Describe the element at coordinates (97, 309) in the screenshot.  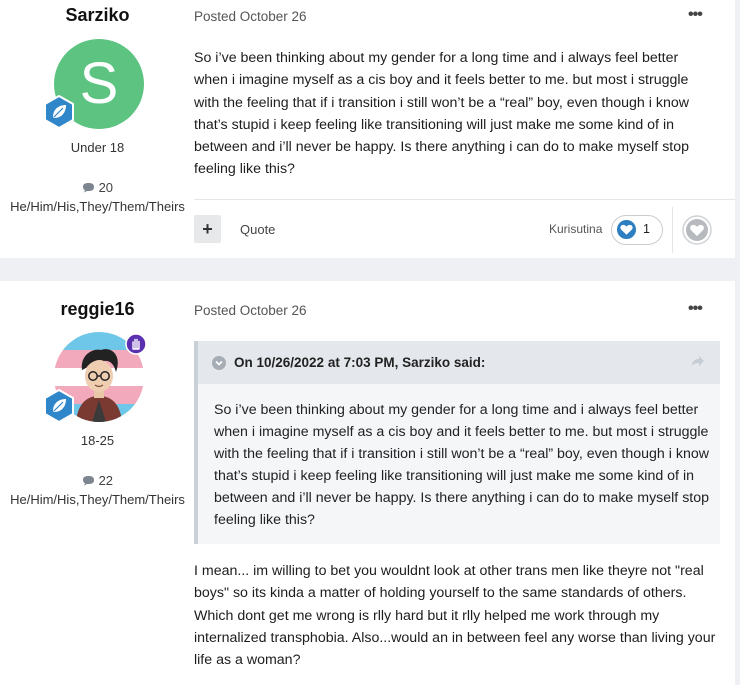
I see `author-username: reggie16` at that location.